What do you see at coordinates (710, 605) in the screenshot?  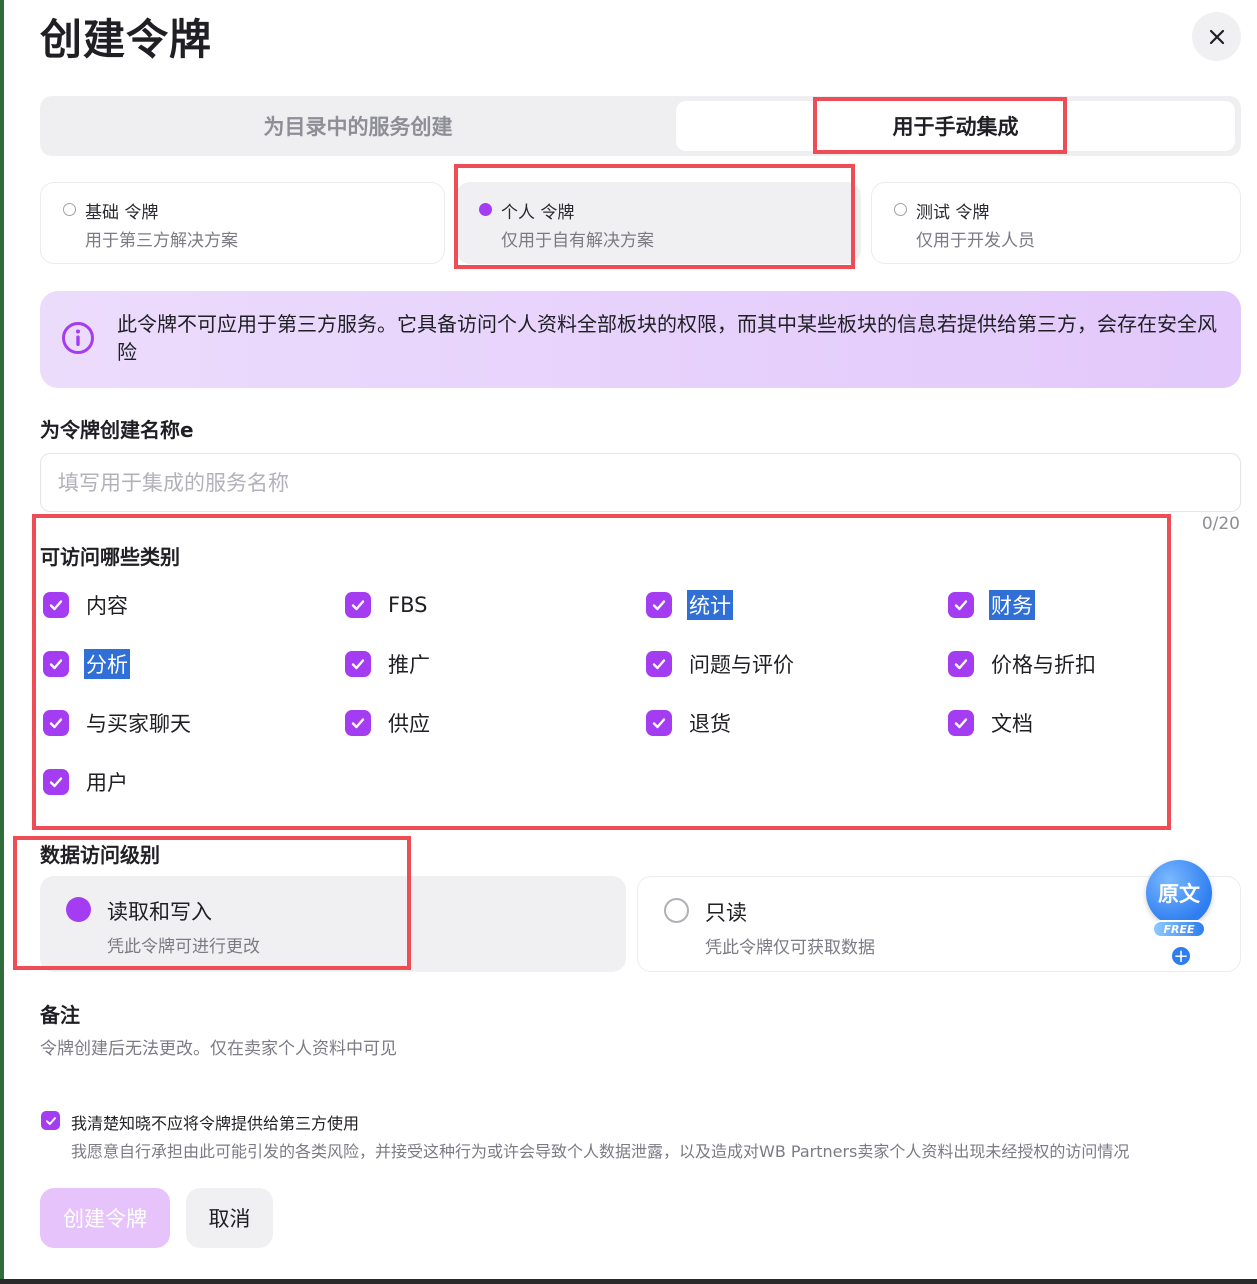 I see `category-label: 统计` at bounding box center [710, 605].